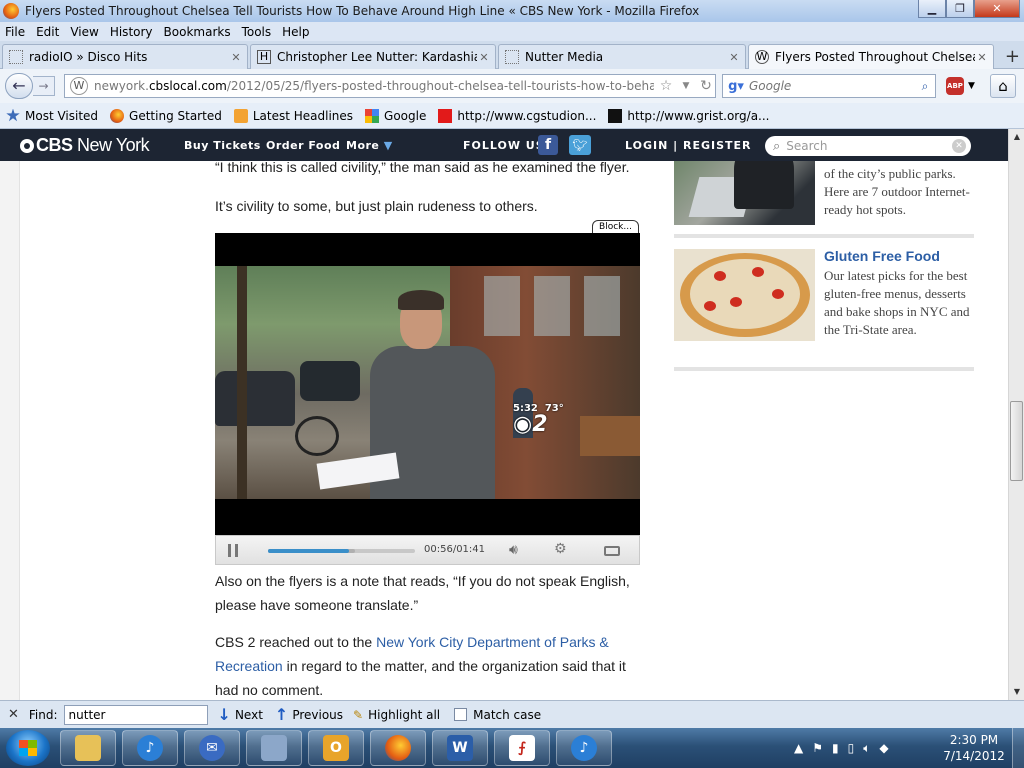 The height and width of the screenshot is (768, 1024). I want to click on menu-view: View, so click(84, 32).